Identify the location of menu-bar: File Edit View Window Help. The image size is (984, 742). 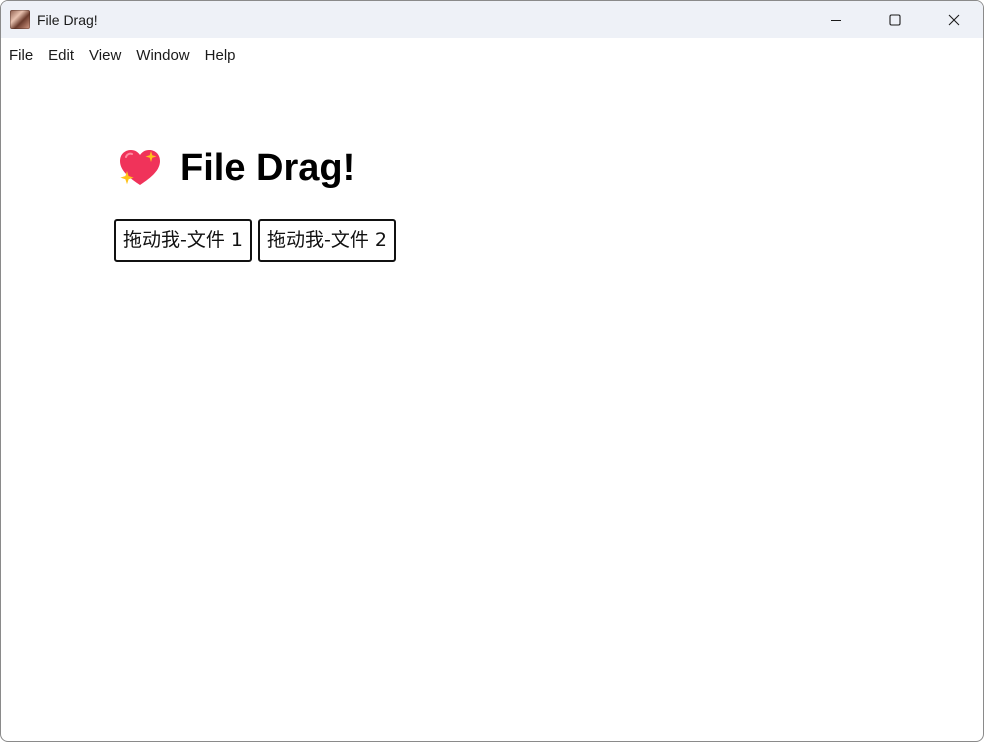
(492, 56).